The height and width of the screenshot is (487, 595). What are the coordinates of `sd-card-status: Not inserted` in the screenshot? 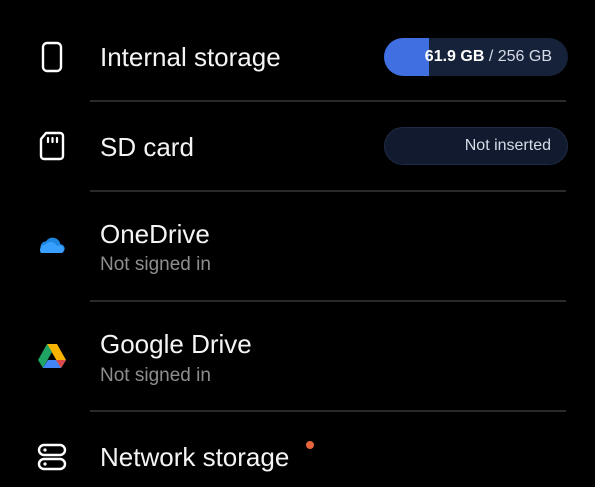 It's located at (507, 145).